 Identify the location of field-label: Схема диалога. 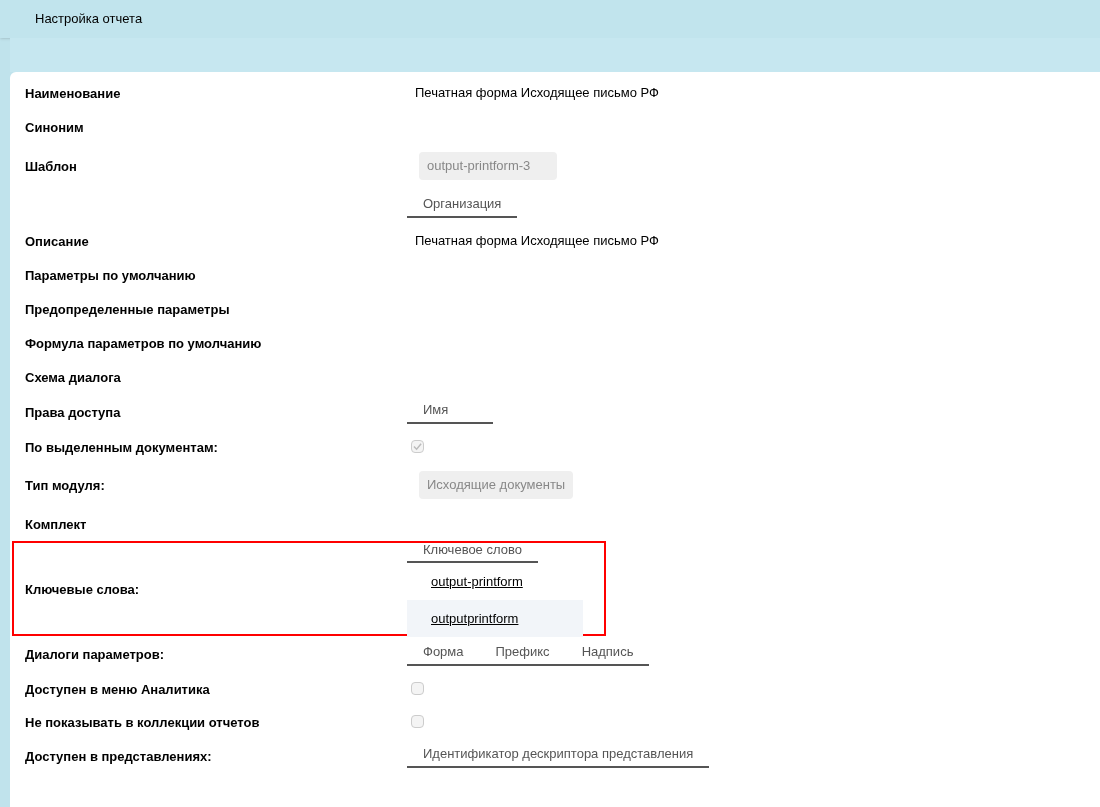
(73, 377).